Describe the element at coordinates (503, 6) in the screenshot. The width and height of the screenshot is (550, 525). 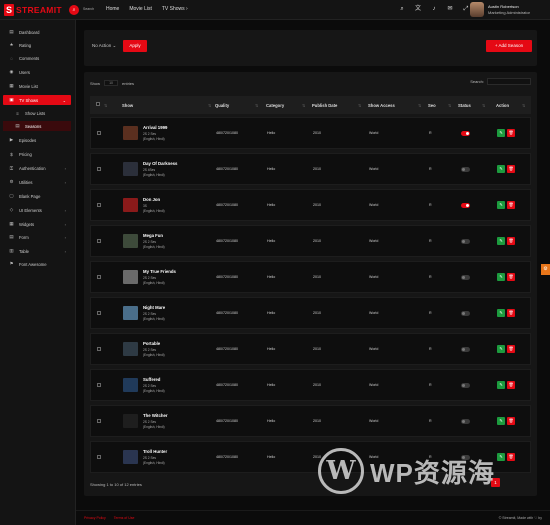
I see `user-name: Austin Robertson` at that location.